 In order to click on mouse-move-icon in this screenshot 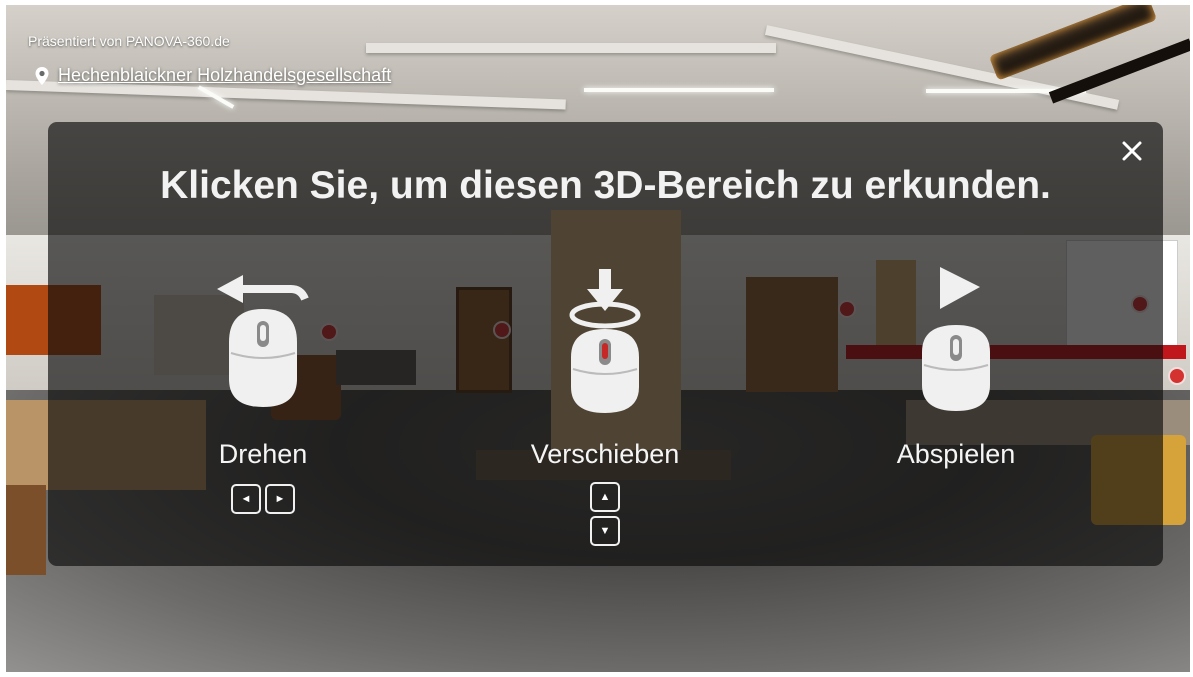, I will do `click(605, 341)`.